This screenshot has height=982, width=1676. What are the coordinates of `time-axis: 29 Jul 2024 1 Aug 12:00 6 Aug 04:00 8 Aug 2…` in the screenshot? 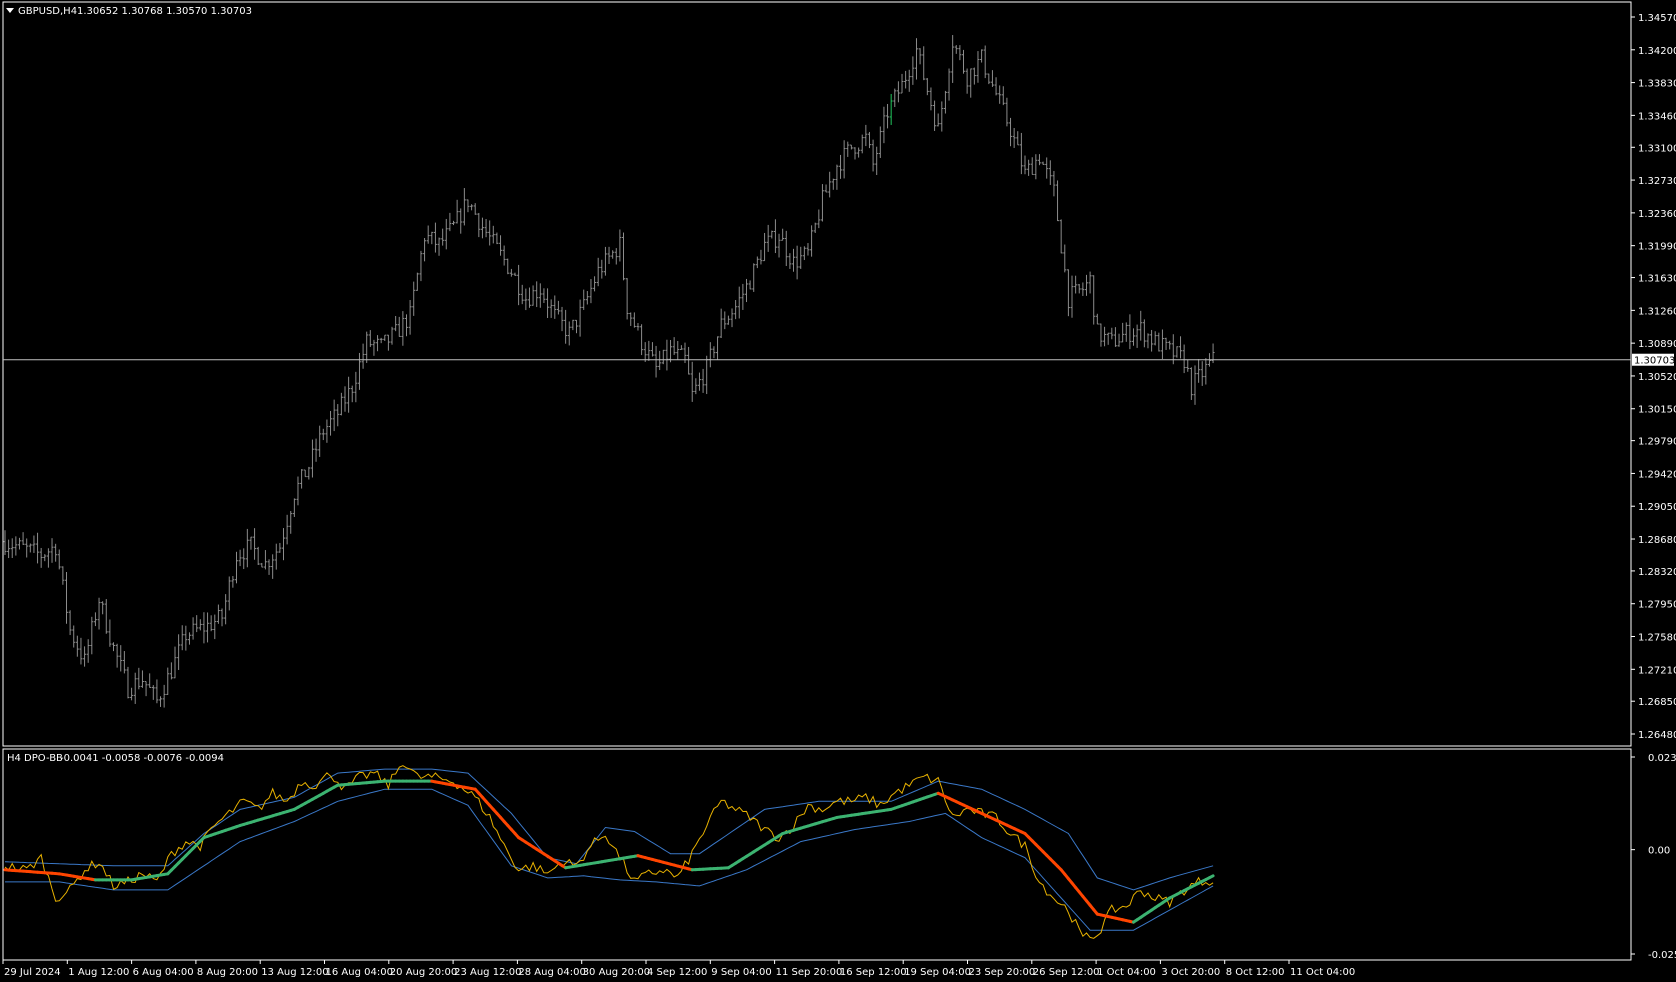 It's located at (678, 969).